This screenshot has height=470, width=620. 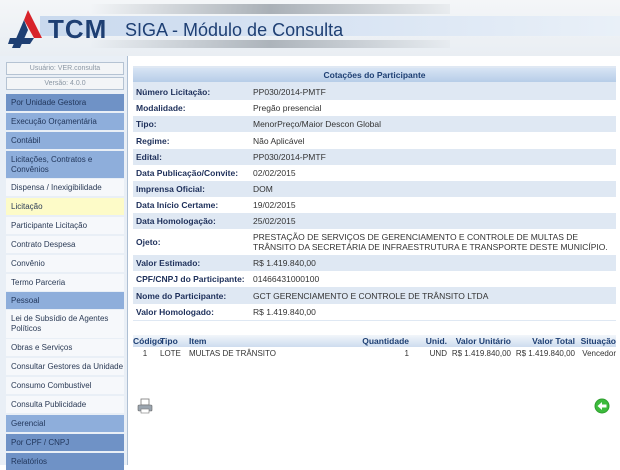 What do you see at coordinates (65, 442) in the screenshot?
I see `menu-por-cpf-cnpj: Por CPF / CNPJ` at bounding box center [65, 442].